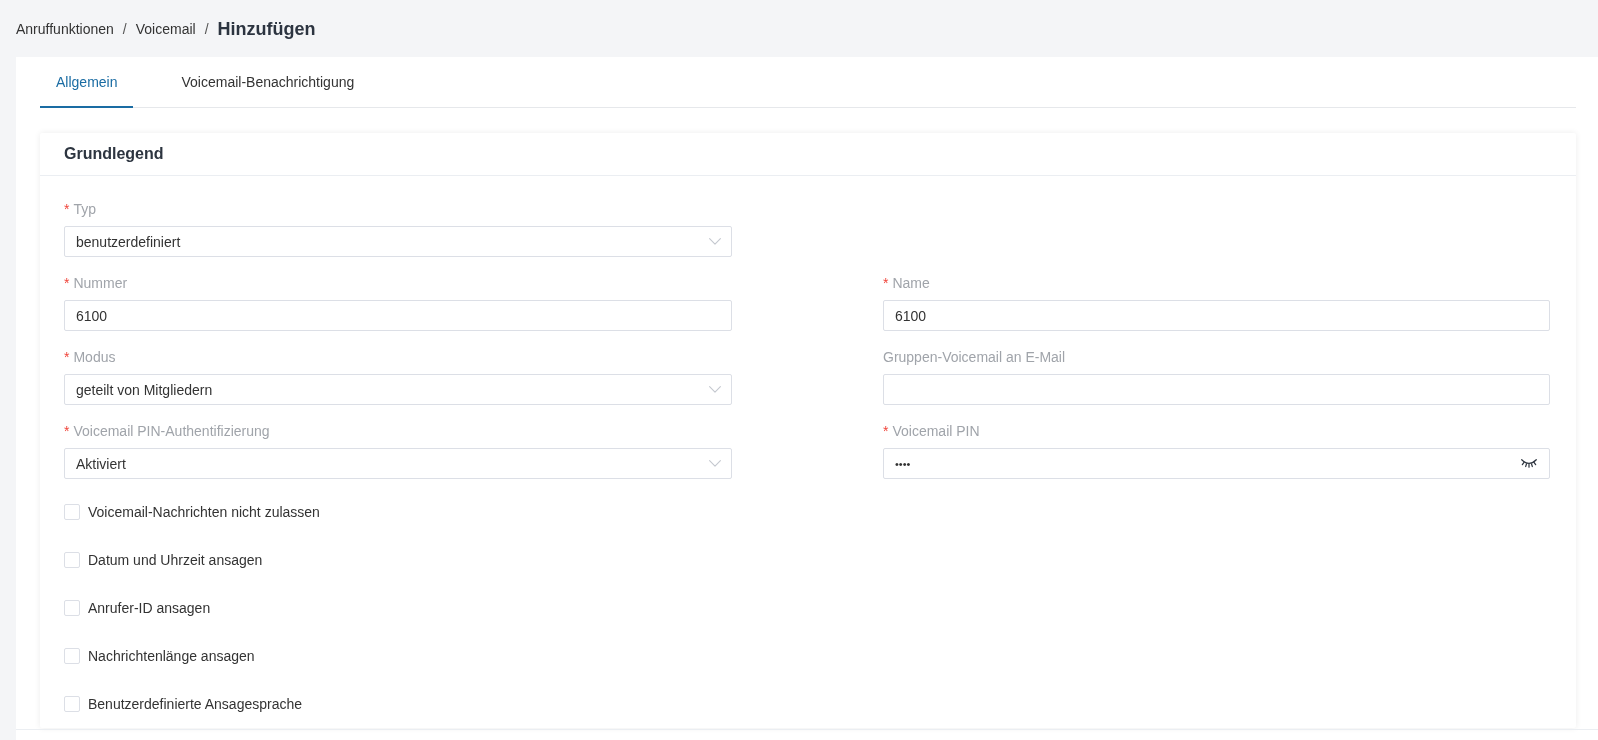 The image size is (1598, 740). What do you see at coordinates (1216, 389) in the screenshot?
I see `text-field` at bounding box center [1216, 389].